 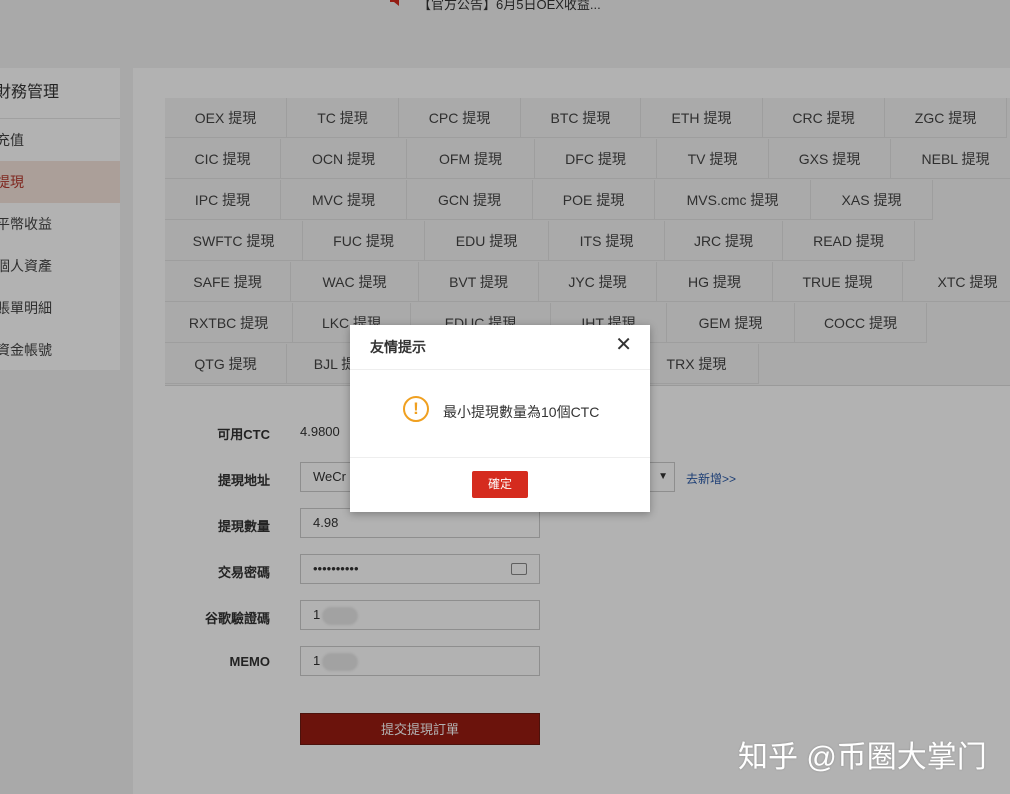 What do you see at coordinates (500, 484) in the screenshot?
I see `confirm-button: 確定` at bounding box center [500, 484].